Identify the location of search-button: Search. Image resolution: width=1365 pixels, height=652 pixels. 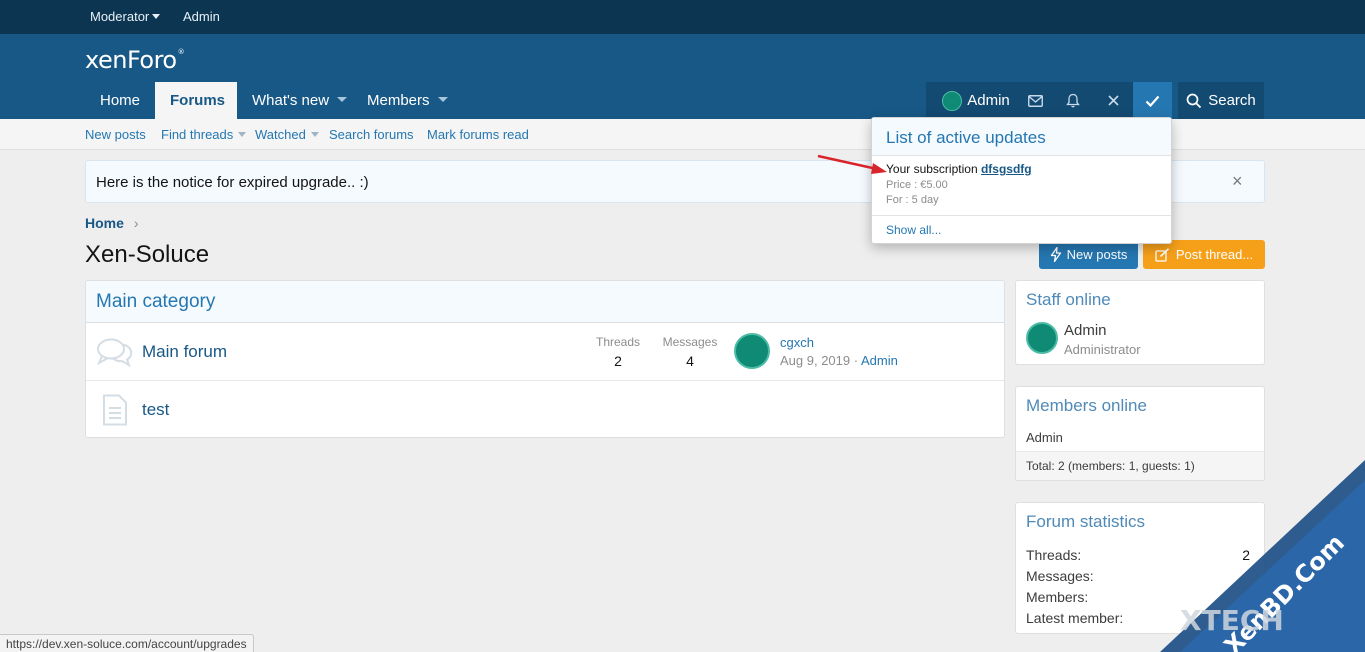
(1221, 100).